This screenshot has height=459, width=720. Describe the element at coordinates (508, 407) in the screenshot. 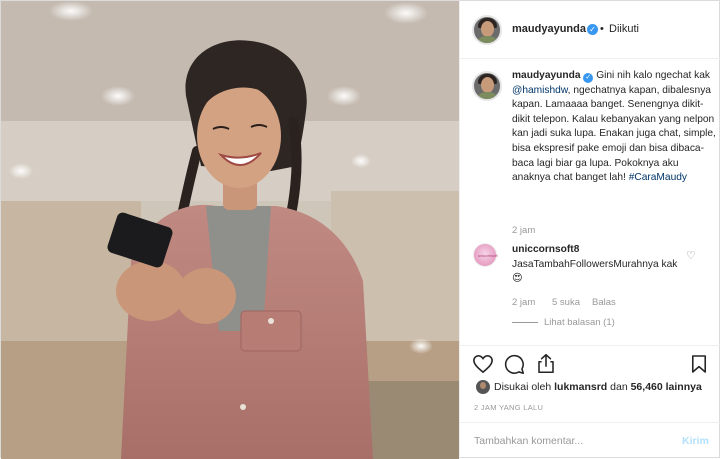

I see `post-timestamp: 2 JAM YANG LALU` at that location.